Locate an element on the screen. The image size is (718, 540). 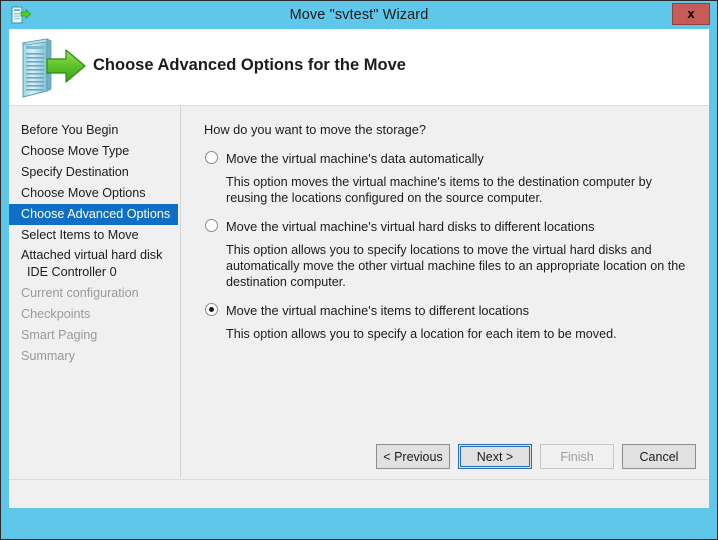
sidebar-item-smart-paging: Smart Paging is located at coordinates (94, 335).